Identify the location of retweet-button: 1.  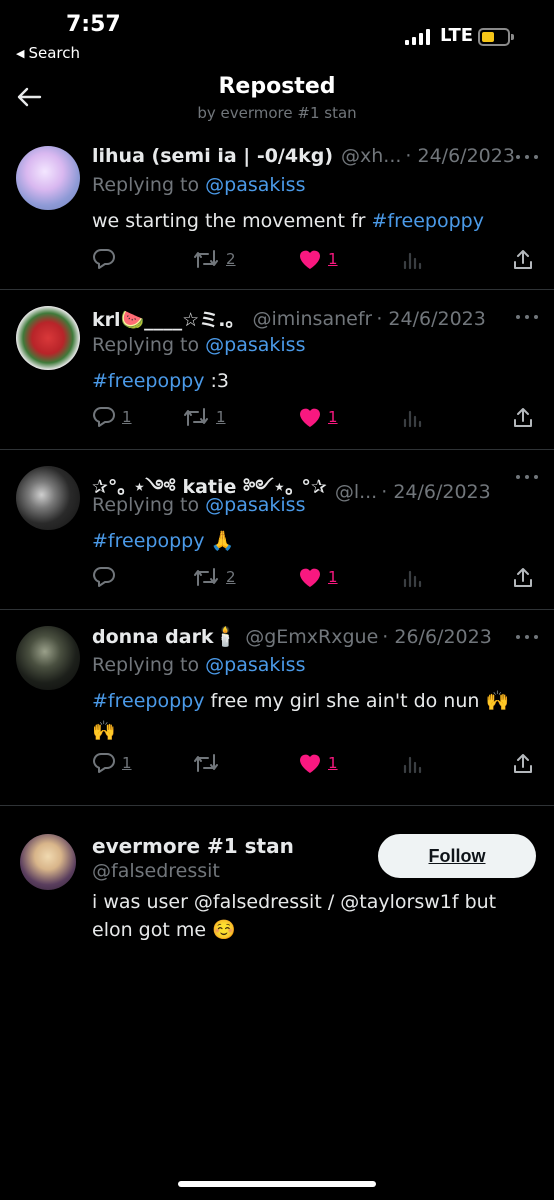
(204, 417).